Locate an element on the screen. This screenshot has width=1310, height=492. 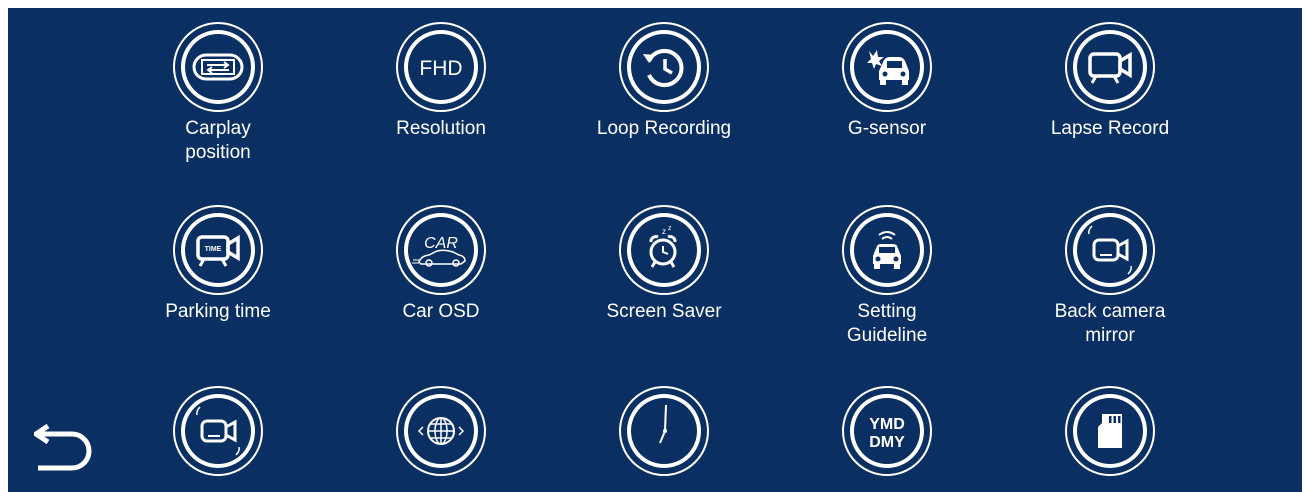
menu-item-g-sensor: G-sensor is located at coordinates (887, 81).